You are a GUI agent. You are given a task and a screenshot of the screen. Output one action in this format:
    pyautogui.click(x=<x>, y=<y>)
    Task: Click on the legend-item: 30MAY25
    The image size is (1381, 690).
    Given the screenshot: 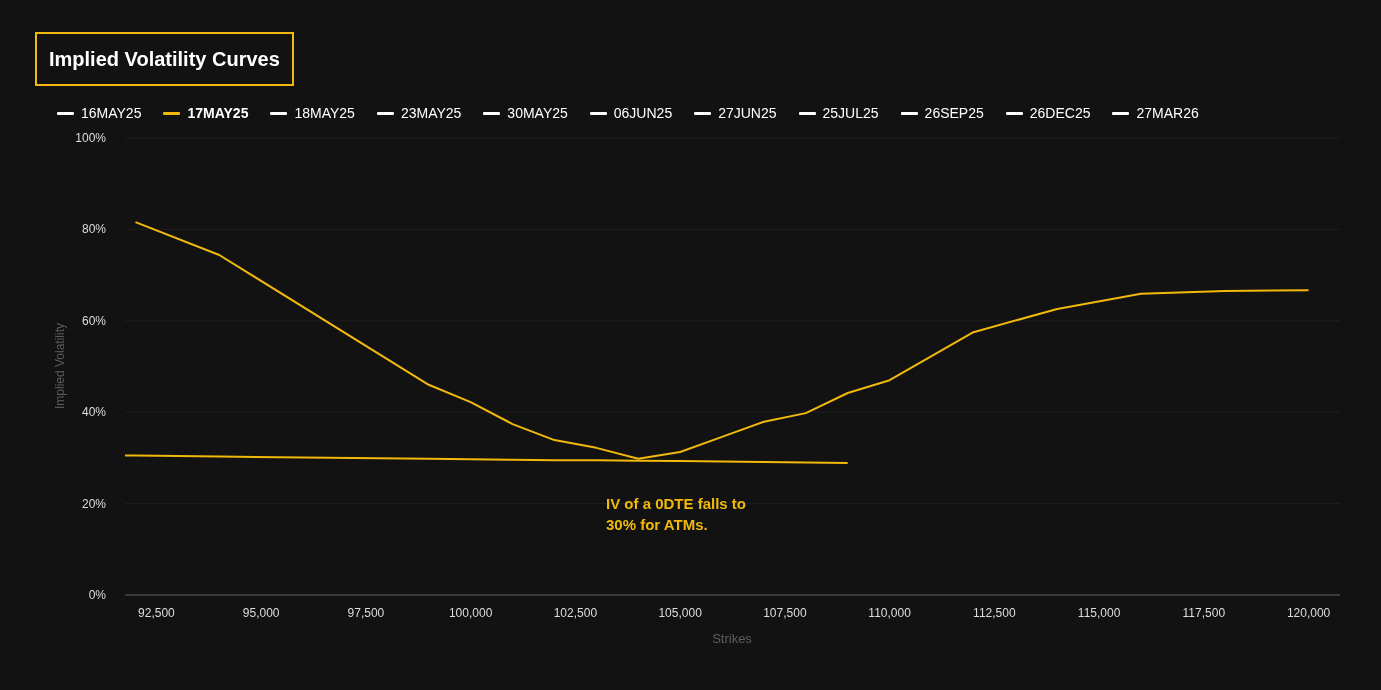 What is the action you would take?
    pyautogui.click(x=525, y=113)
    